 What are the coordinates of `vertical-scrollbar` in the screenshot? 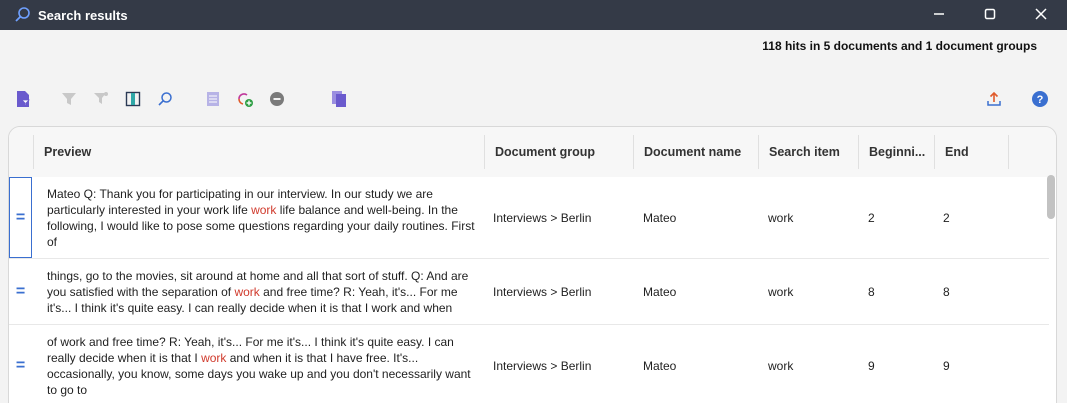 It's located at (1051, 197).